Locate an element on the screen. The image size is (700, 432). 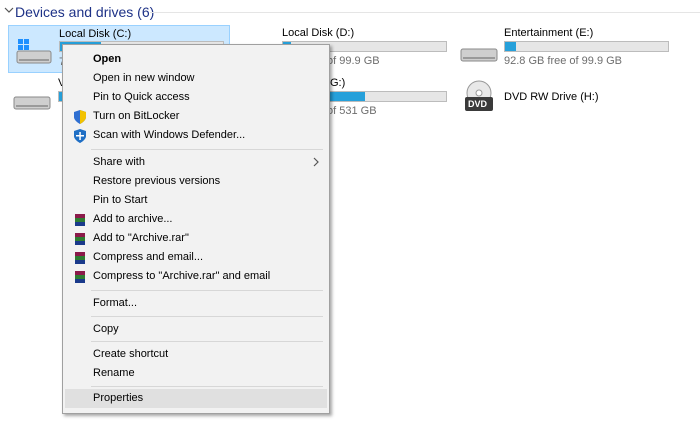
devices-and-drives-header: Devices and drives (6) is located at coordinates (350, 12).